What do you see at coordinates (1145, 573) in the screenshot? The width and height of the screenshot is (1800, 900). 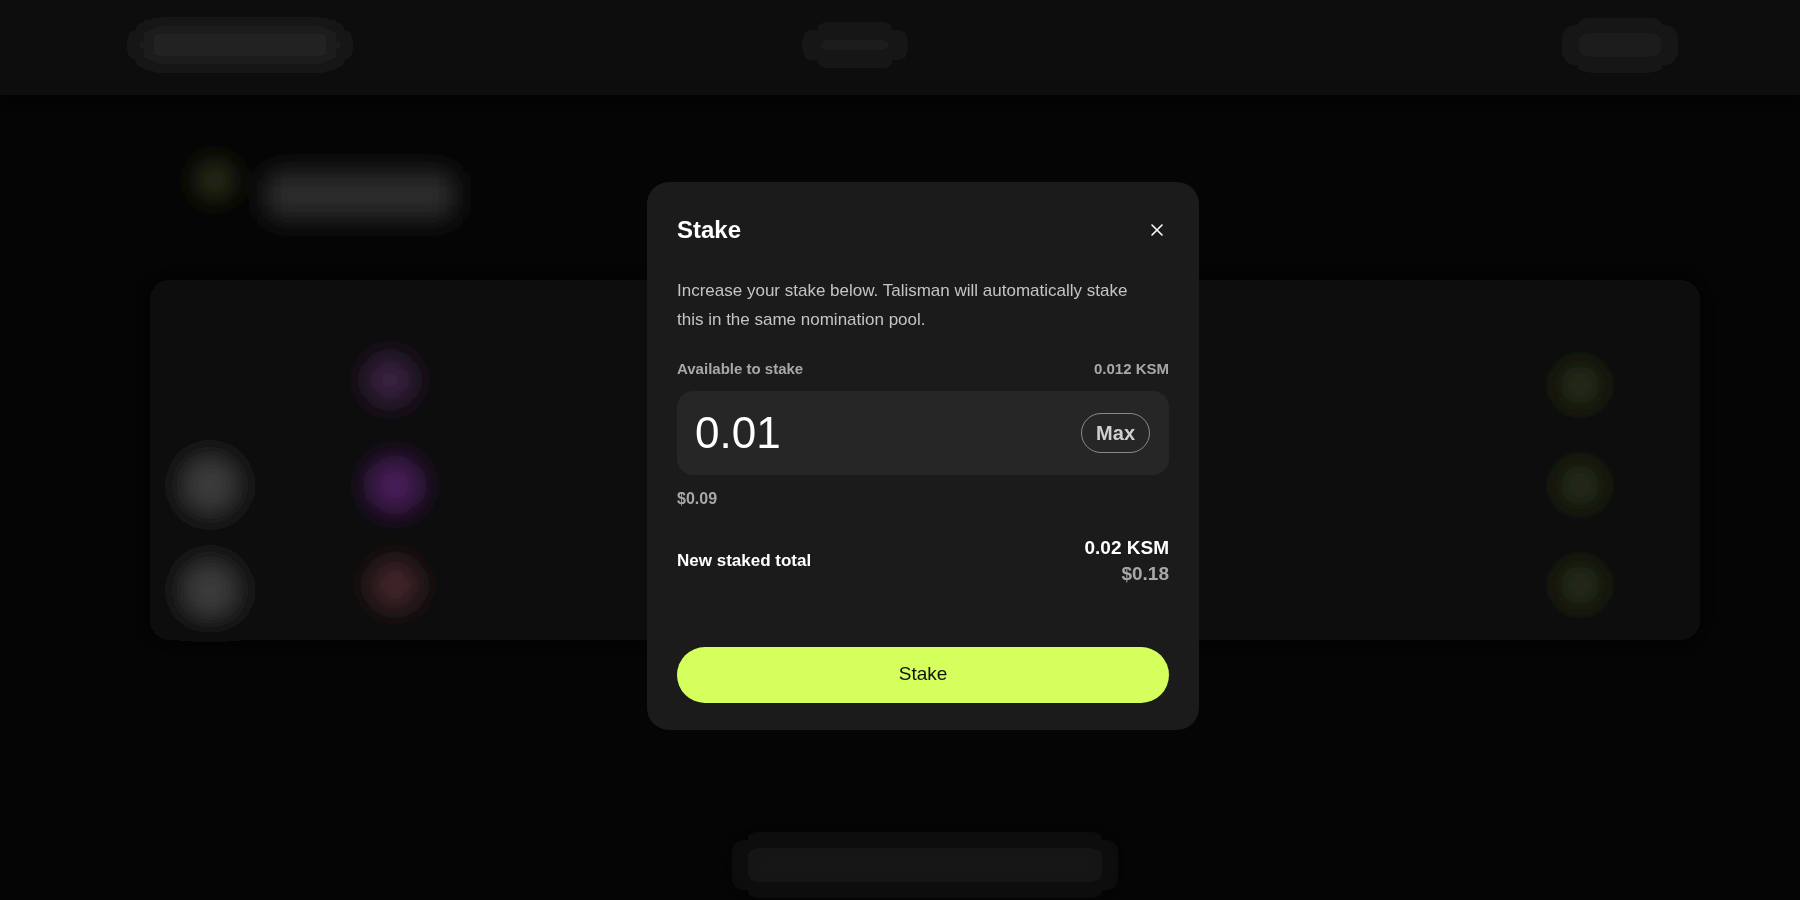 I see `new-total-fiat: $0.18` at bounding box center [1145, 573].